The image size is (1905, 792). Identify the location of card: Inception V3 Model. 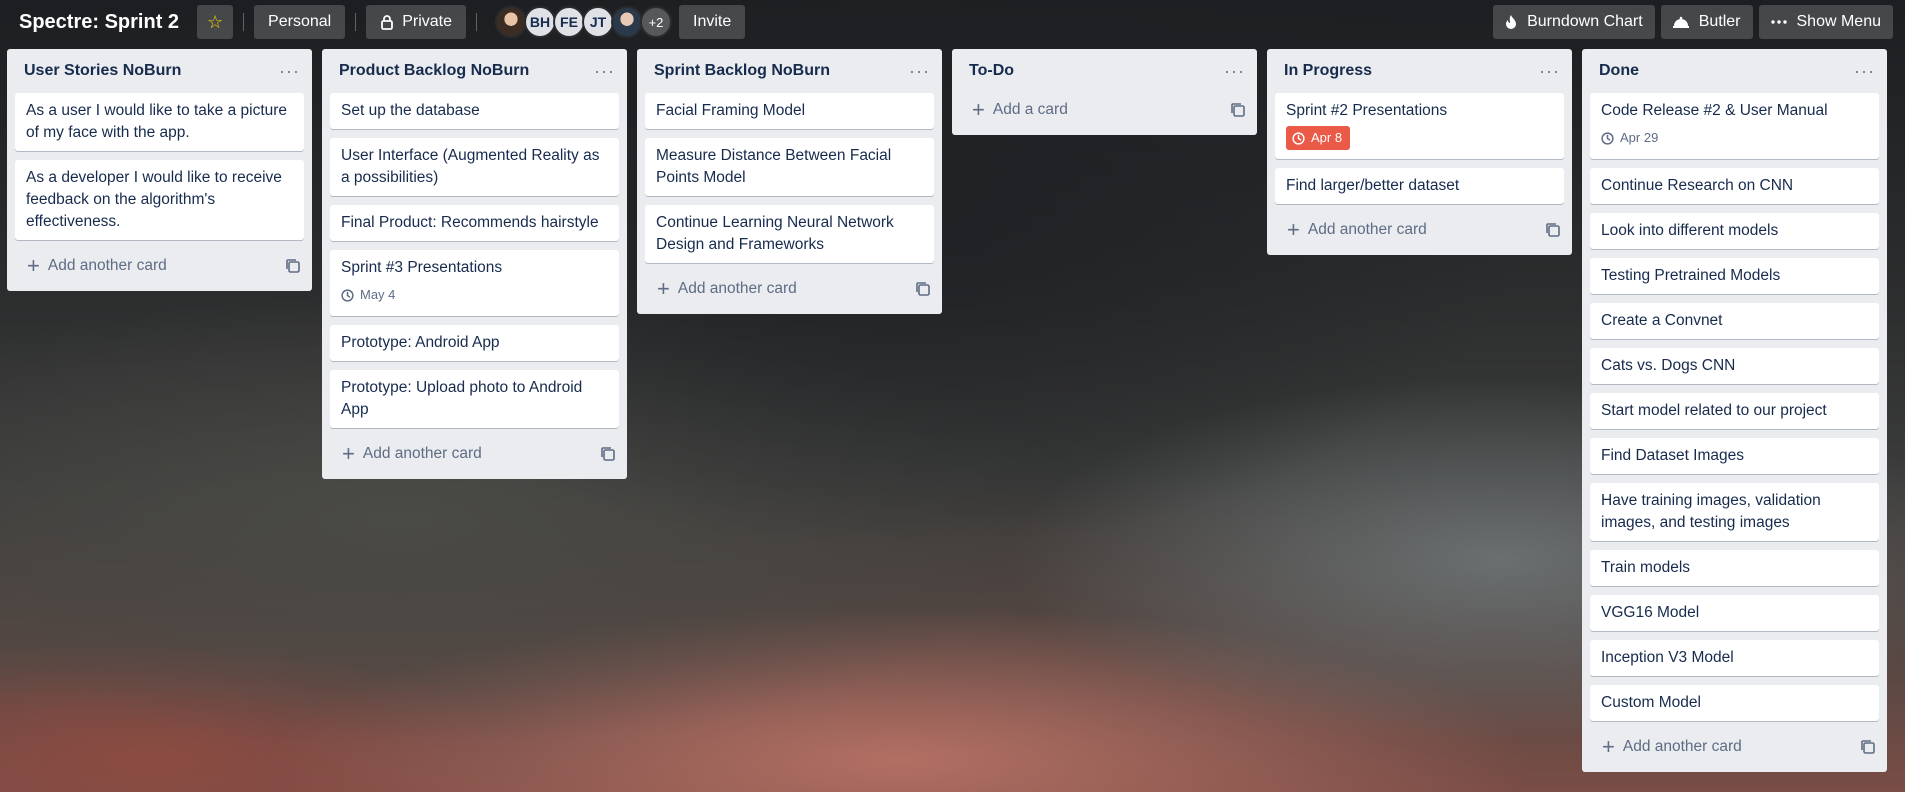
(1734, 657).